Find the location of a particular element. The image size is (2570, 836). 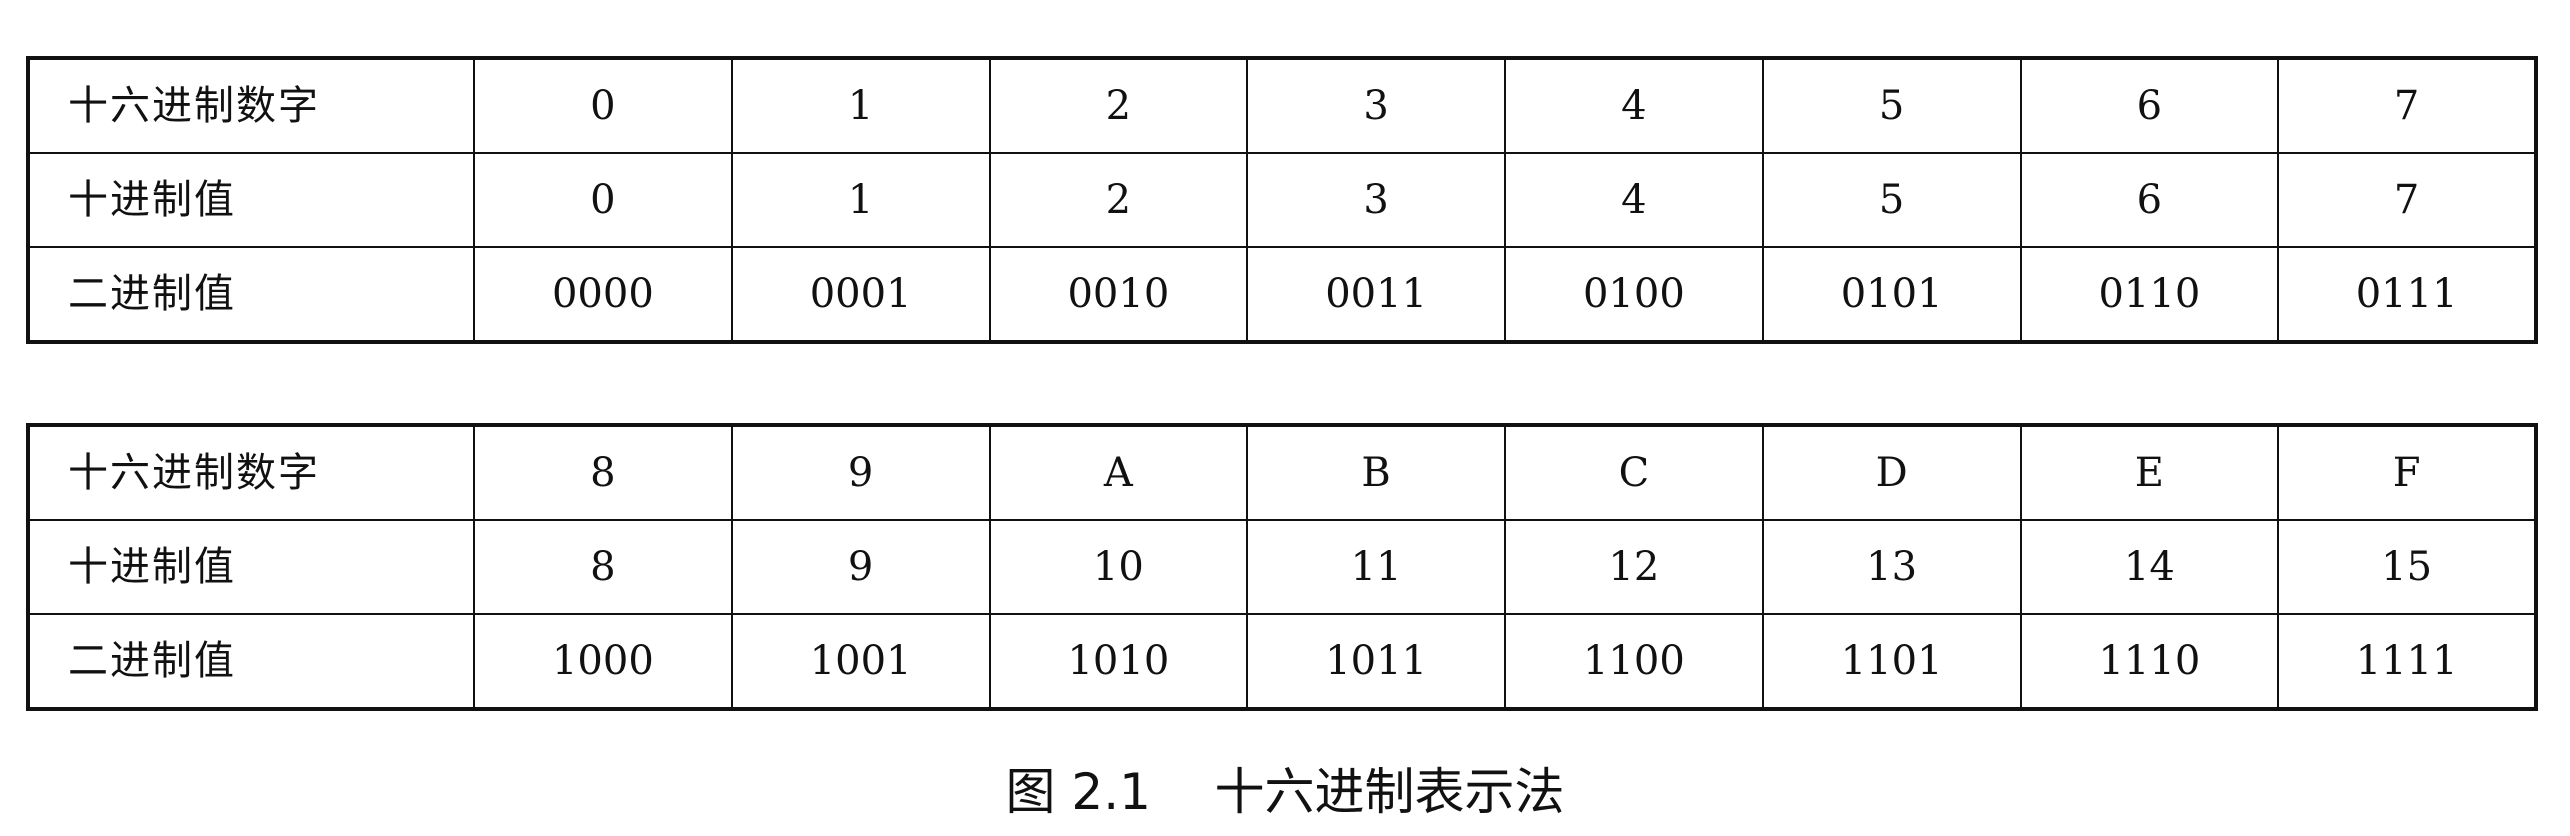

binary-value-row: 二进制值 0000 0001 0010 0011 0100 0101 0110 0111 is located at coordinates (1282, 294).